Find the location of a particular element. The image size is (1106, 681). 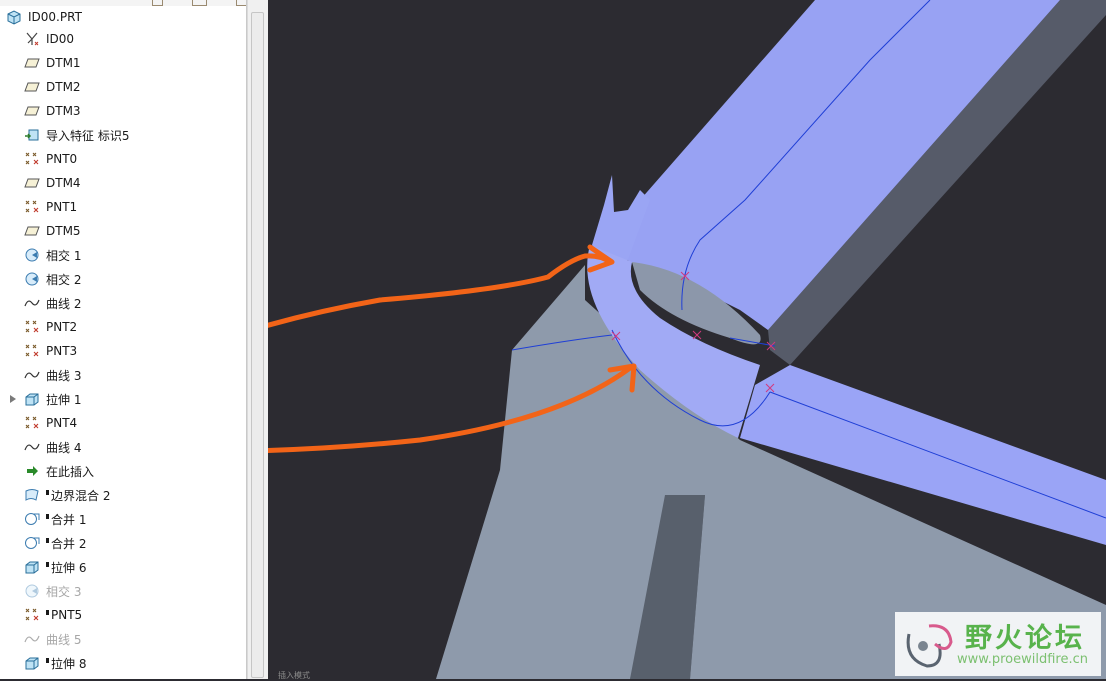

tree-item: PNT2 is located at coordinates (50, 327).